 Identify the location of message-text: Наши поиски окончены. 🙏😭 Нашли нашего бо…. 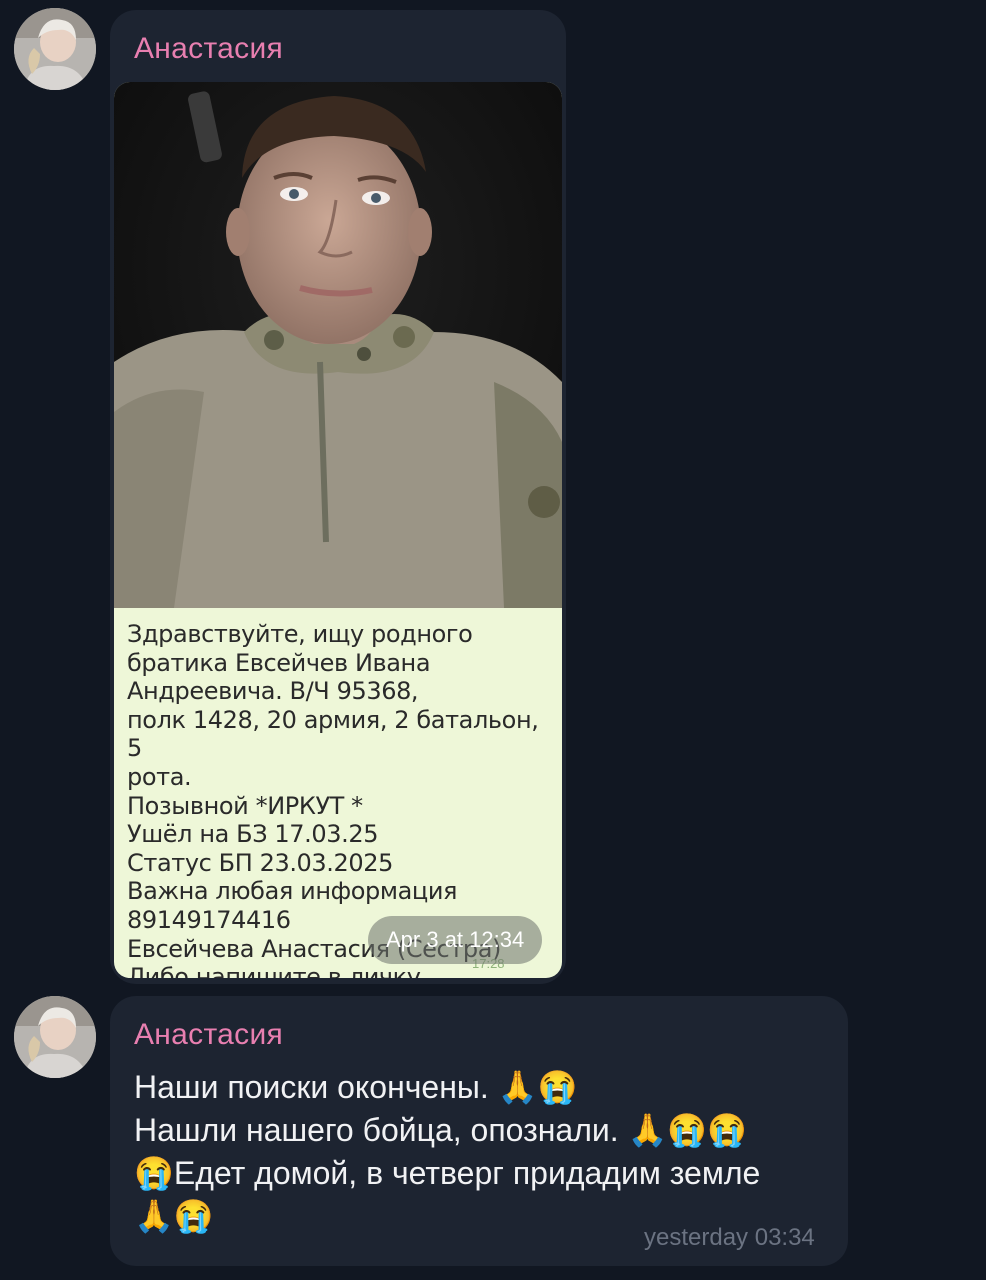
(447, 1151).